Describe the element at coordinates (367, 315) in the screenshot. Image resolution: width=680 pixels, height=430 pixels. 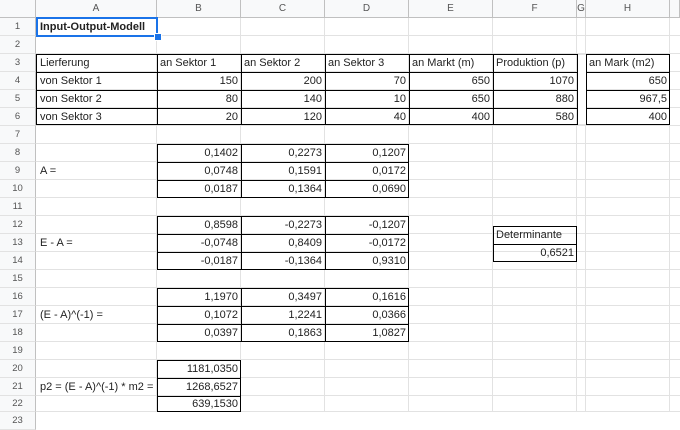
I see `matrix_inv-cell: 0,0366` at that location.